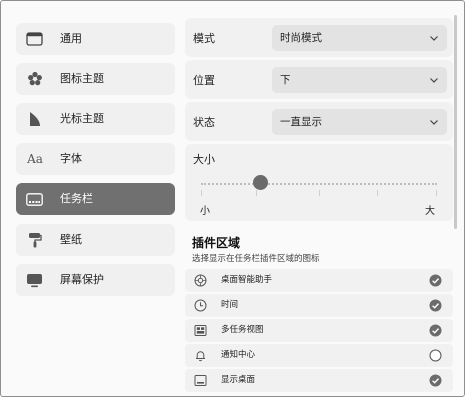  I want to click on size-max-label: 大, so click(430, 211).